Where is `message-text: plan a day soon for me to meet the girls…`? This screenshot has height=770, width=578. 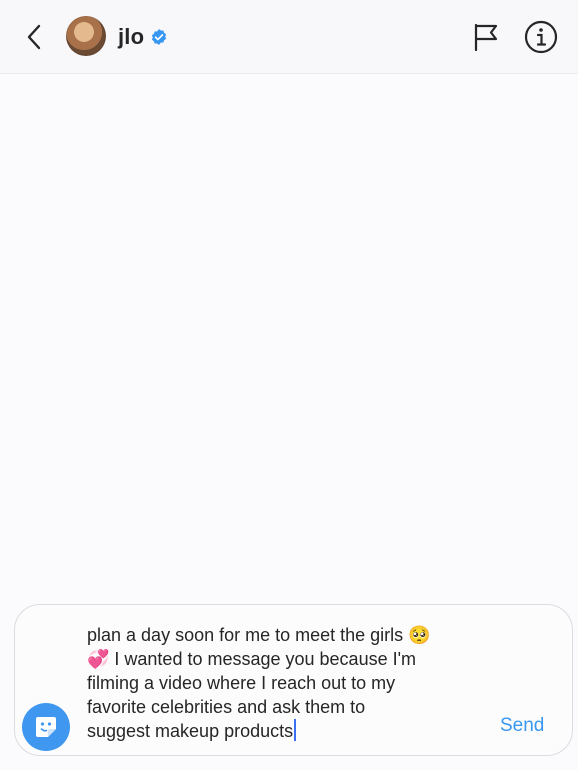 message-text: plan a day soon for me to meet the girls… is located at coordinates (259, 683).